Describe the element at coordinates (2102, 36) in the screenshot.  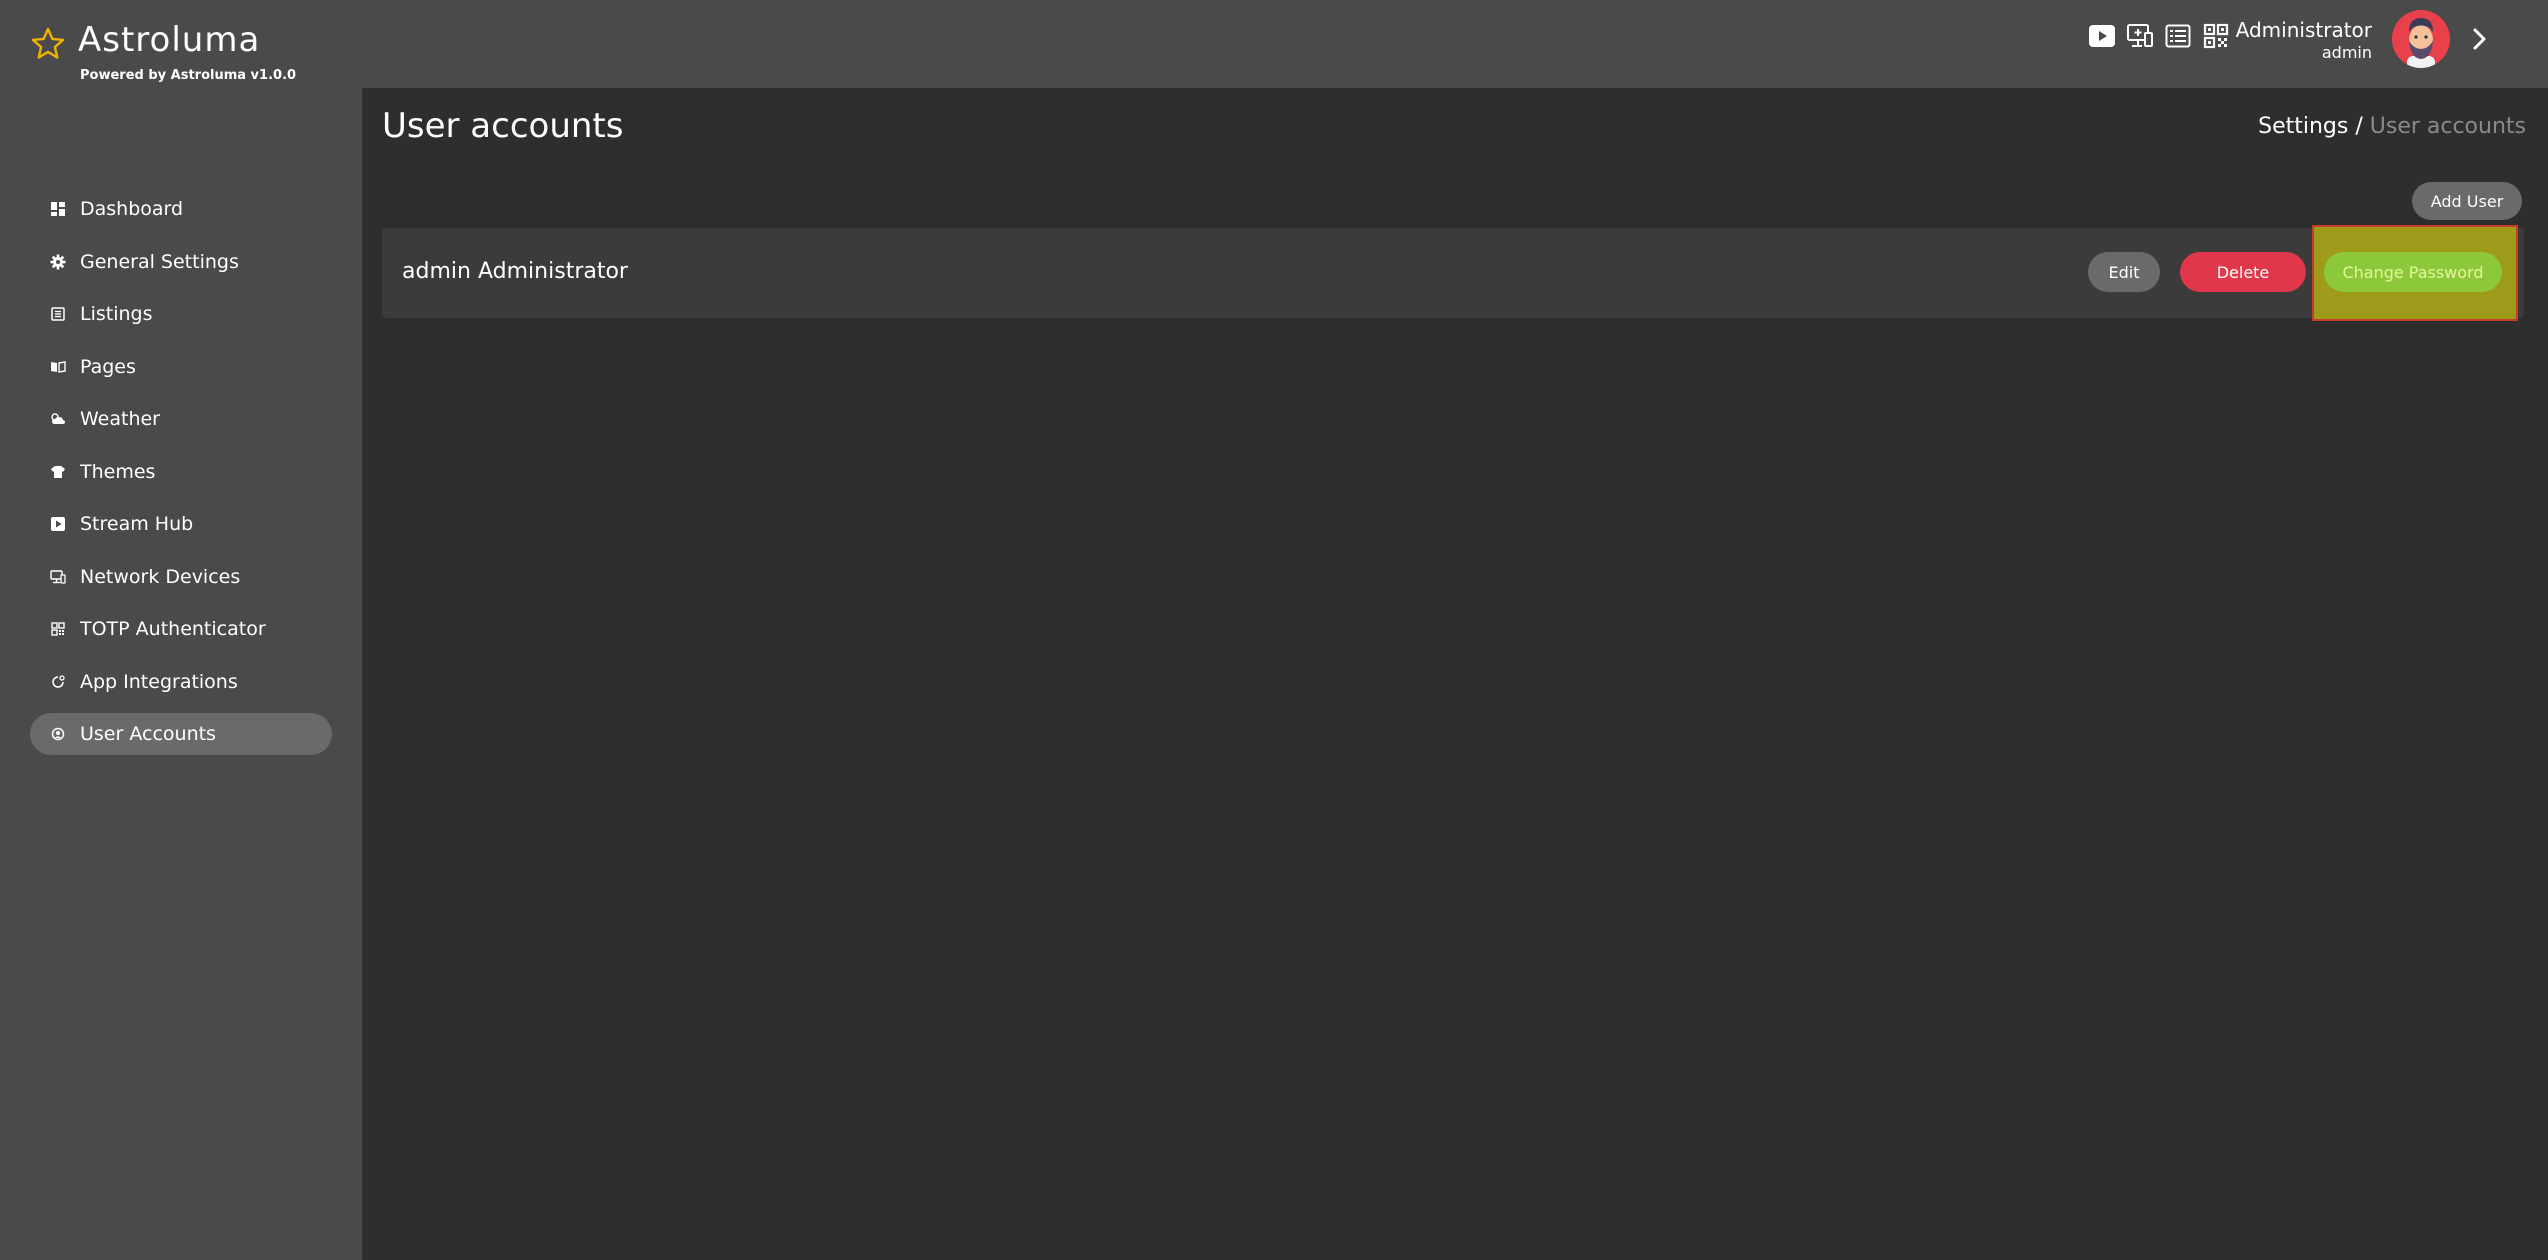
I see `stream-hub-icon` at that location.